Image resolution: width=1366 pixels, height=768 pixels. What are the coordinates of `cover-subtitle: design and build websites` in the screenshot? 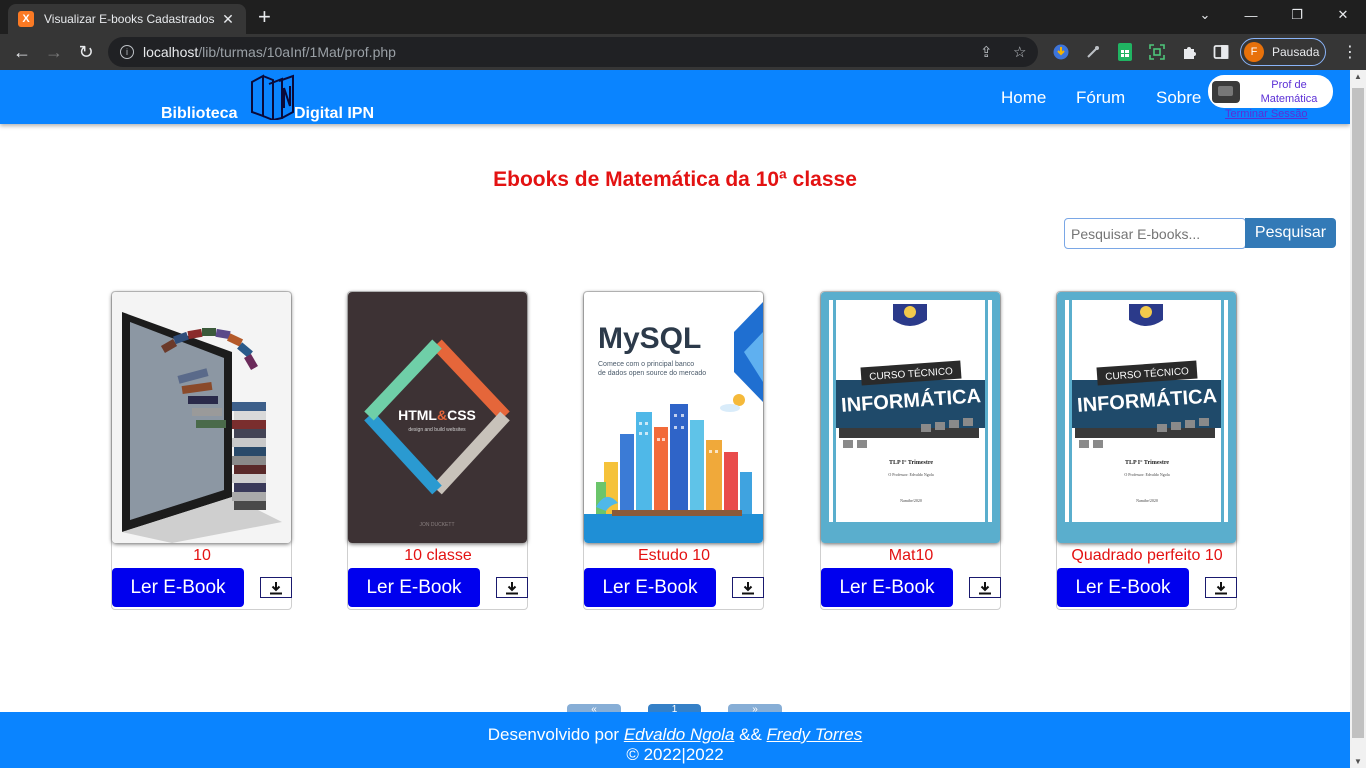 It's located at (437, 430).